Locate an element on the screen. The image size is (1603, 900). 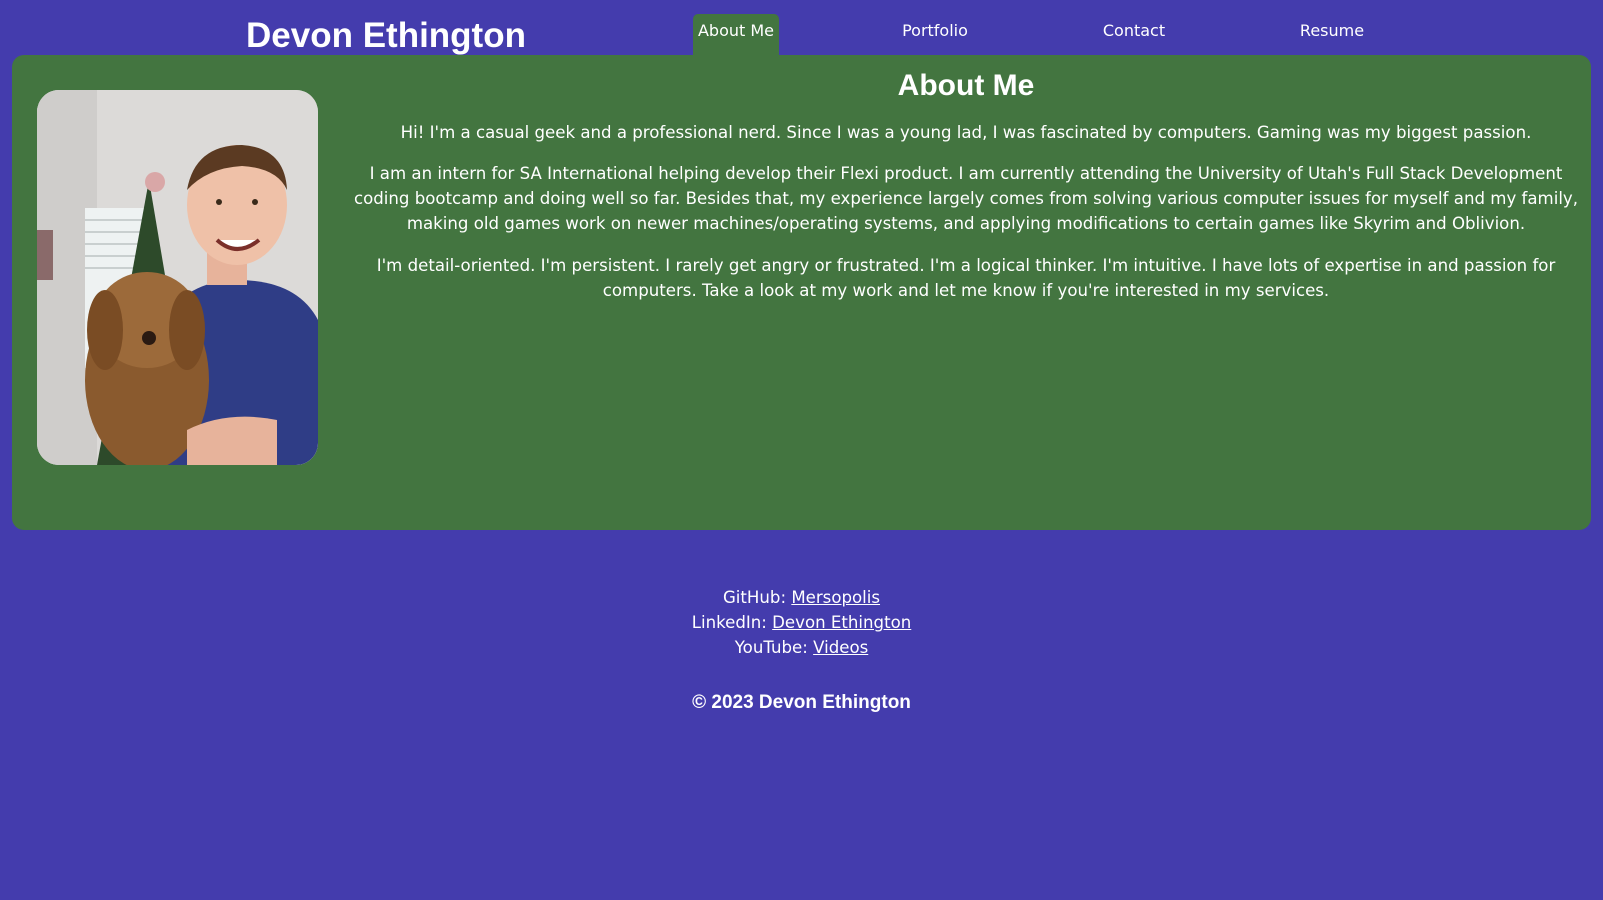
github-label: GitHub: is located at coordinates (754, 597).